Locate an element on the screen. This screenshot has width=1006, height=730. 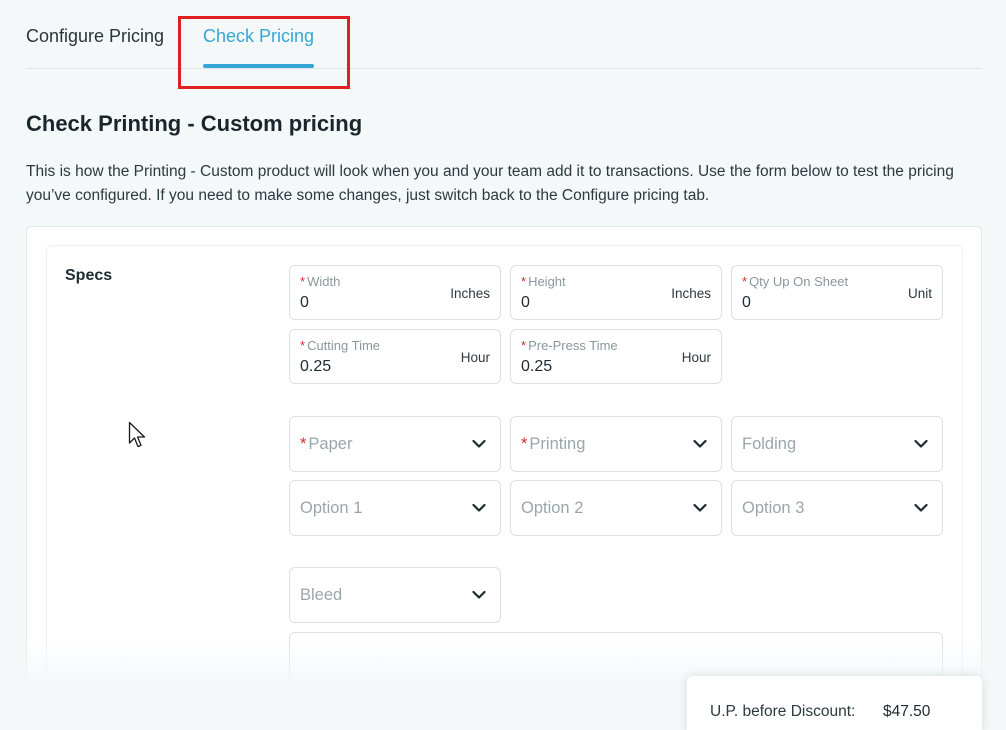
specs-heading: Specs is located at coordinates (89, 275).